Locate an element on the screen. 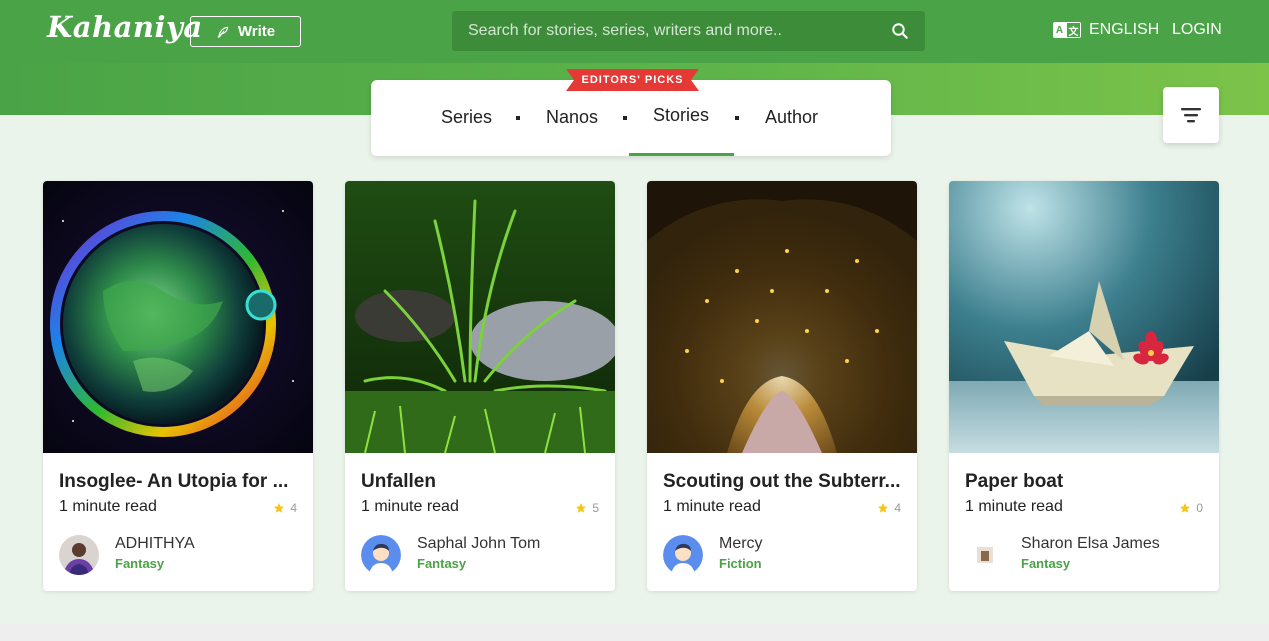  author-name: Mercy is located at coordinates (741, 544).